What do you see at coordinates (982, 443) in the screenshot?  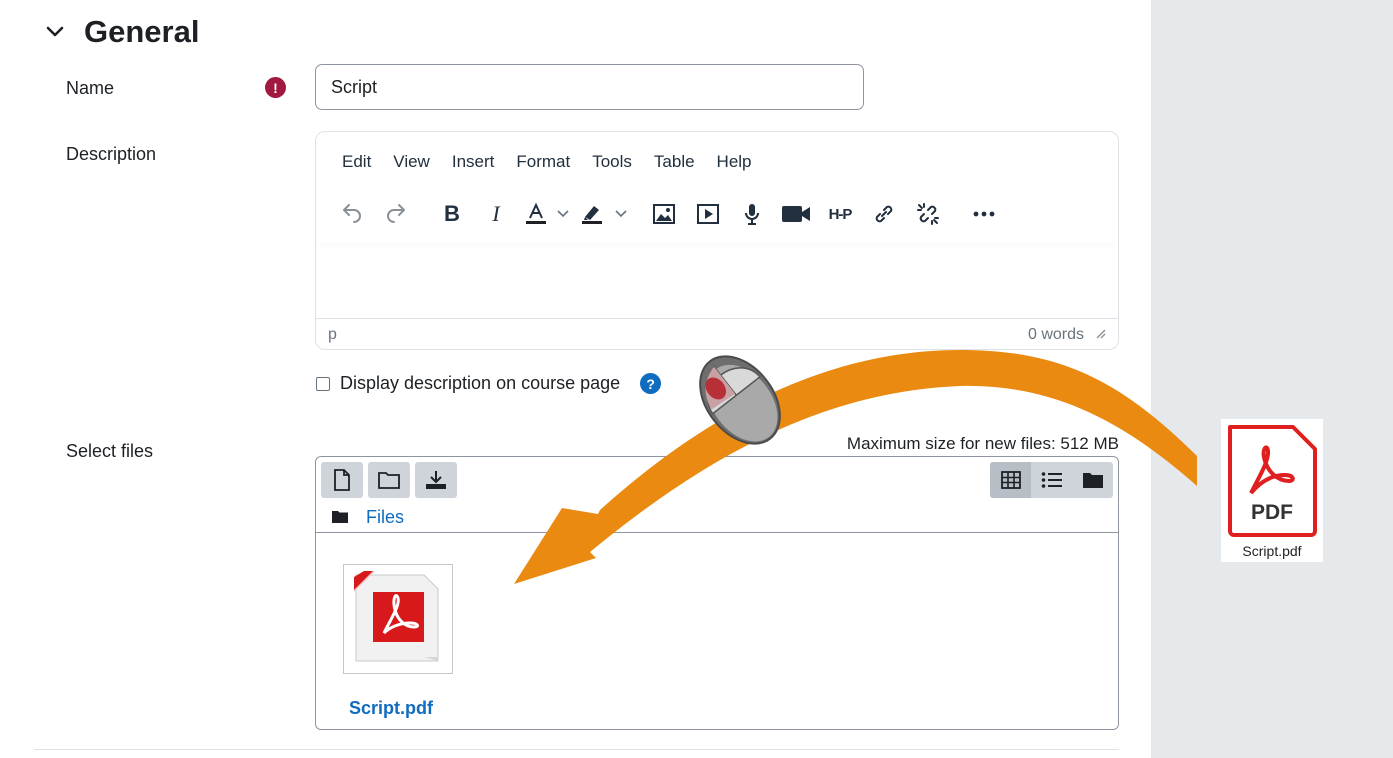 I see `max-file-size: Maximum size for new files: 512 MB` at bounding box center [982, 443].